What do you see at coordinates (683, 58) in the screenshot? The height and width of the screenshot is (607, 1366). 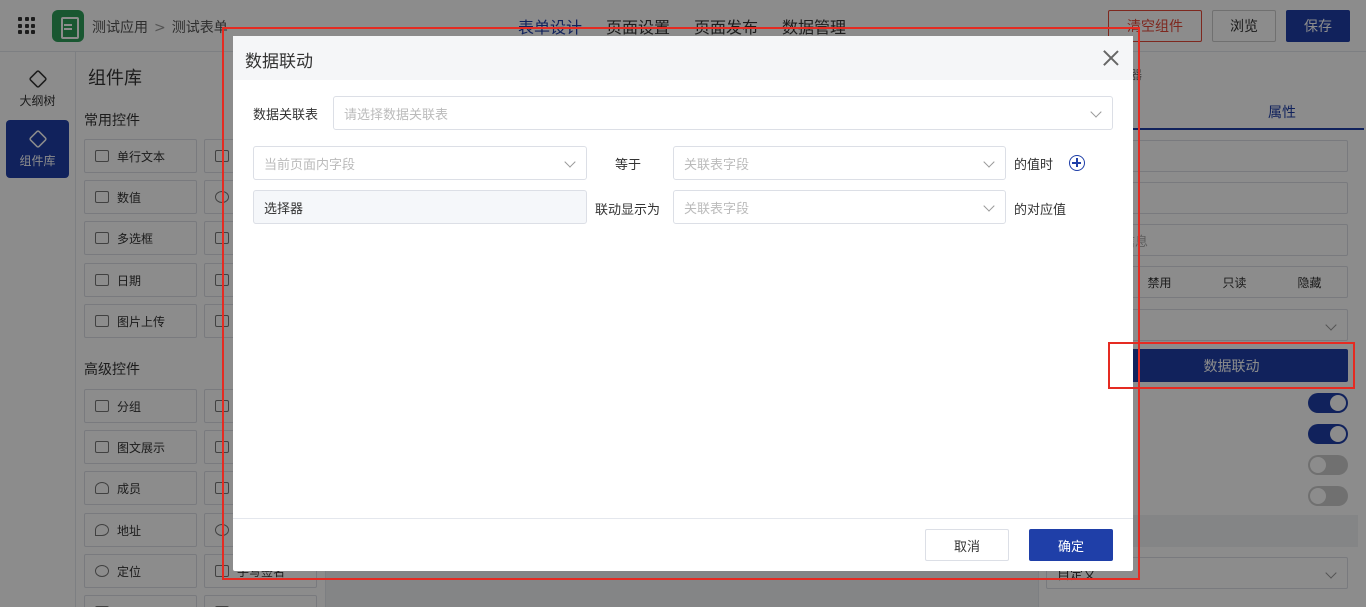 I see `dialog-header: 数据联动` at bounding box center [683, 58].